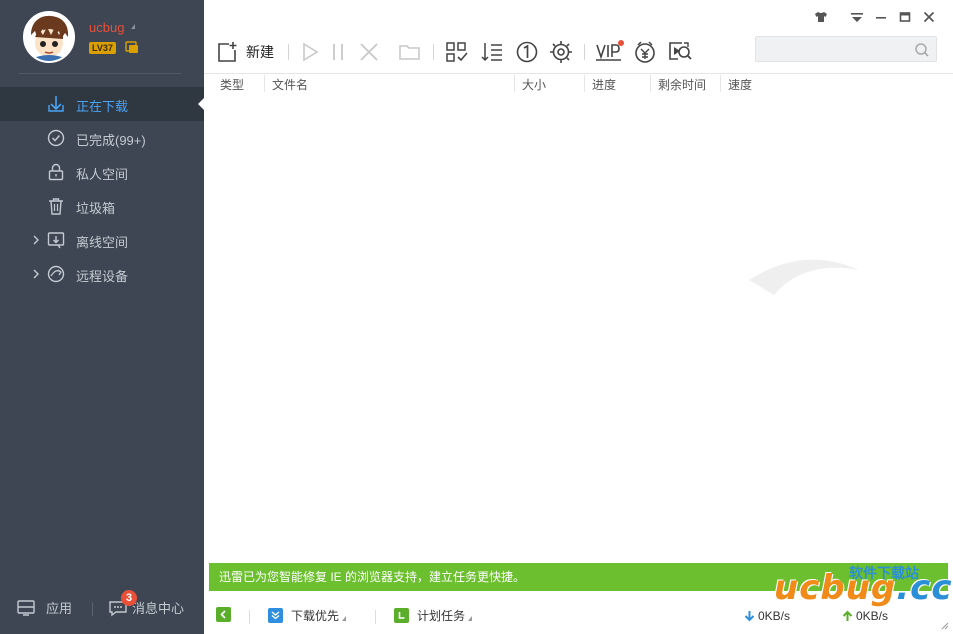  I want to click on download-speed-arrow-icon, so click(749, 616).